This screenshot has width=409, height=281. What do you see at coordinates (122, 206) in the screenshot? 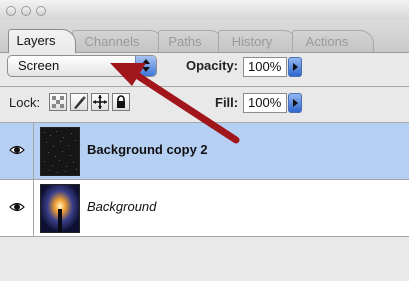
I see `layer-name: Background` at bounding box center [122, 206].